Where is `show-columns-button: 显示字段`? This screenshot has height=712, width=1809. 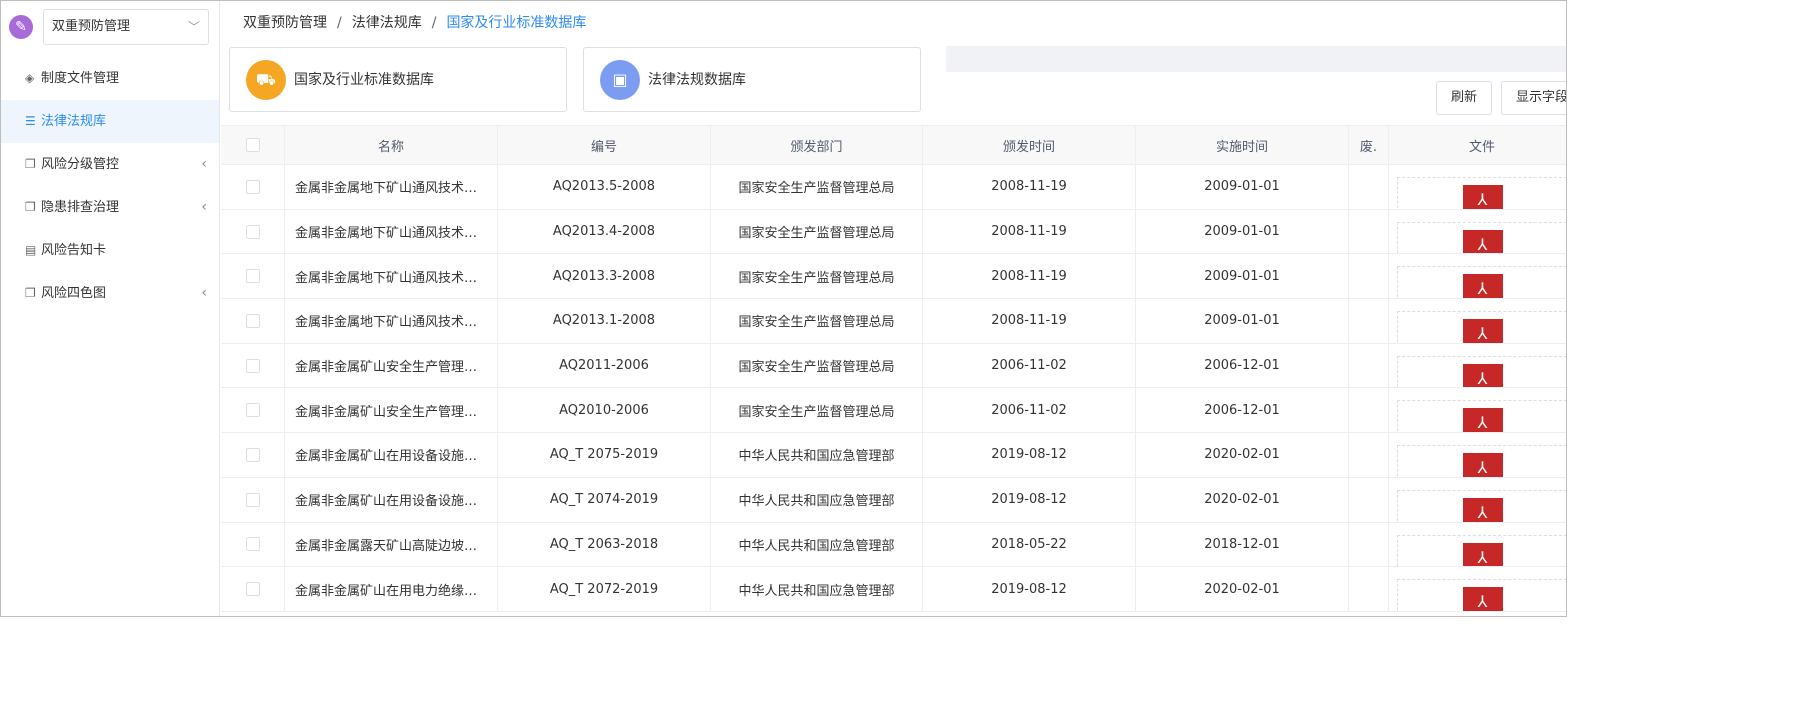
show-columns-button: 显示字段 is located at coordinates (1533, 98).